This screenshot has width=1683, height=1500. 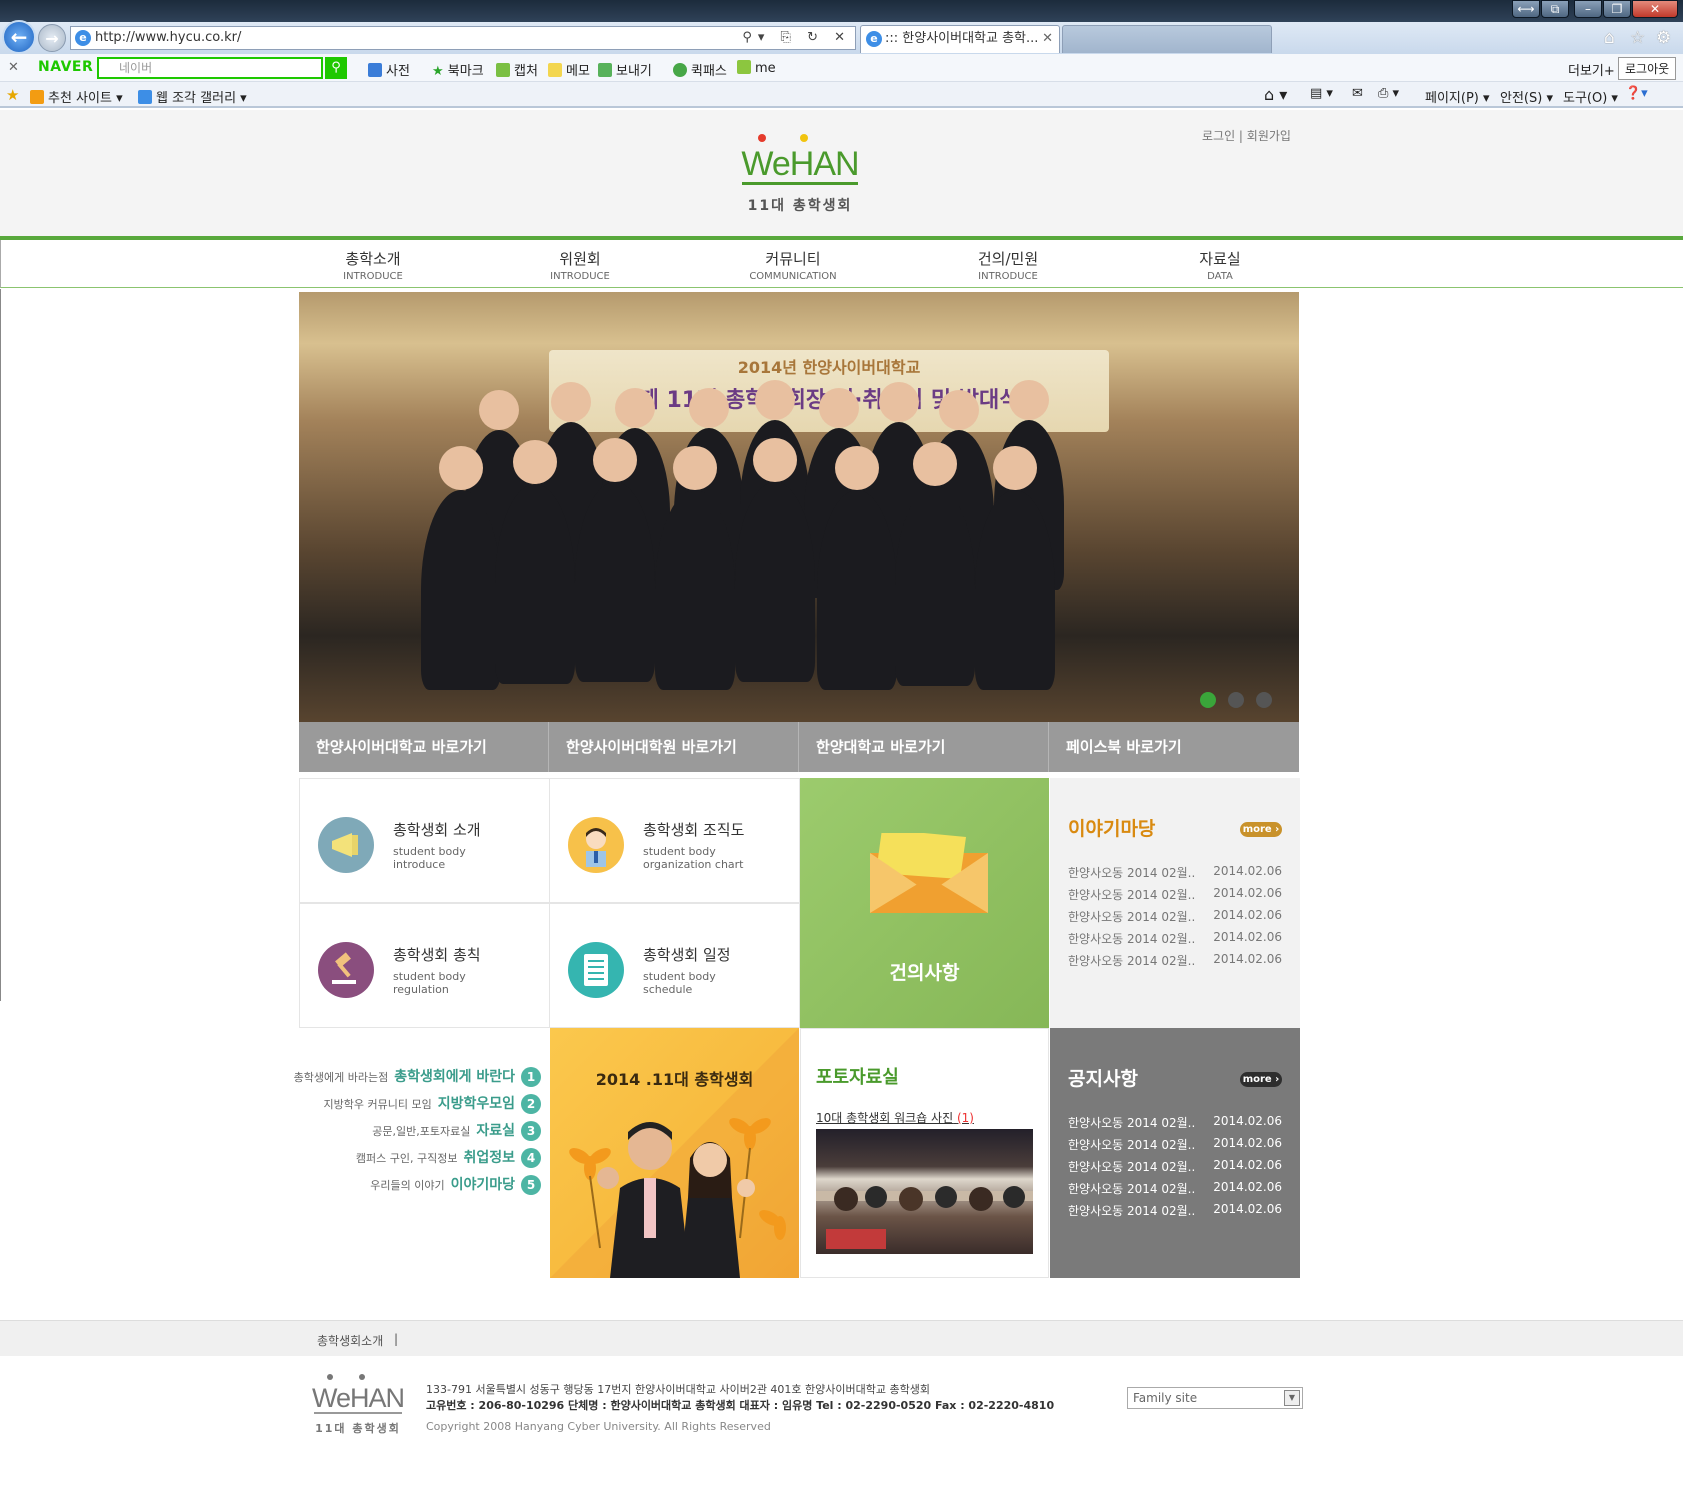 I want to click on tab-close-icon: ✕, so click(x=1047, y=39).